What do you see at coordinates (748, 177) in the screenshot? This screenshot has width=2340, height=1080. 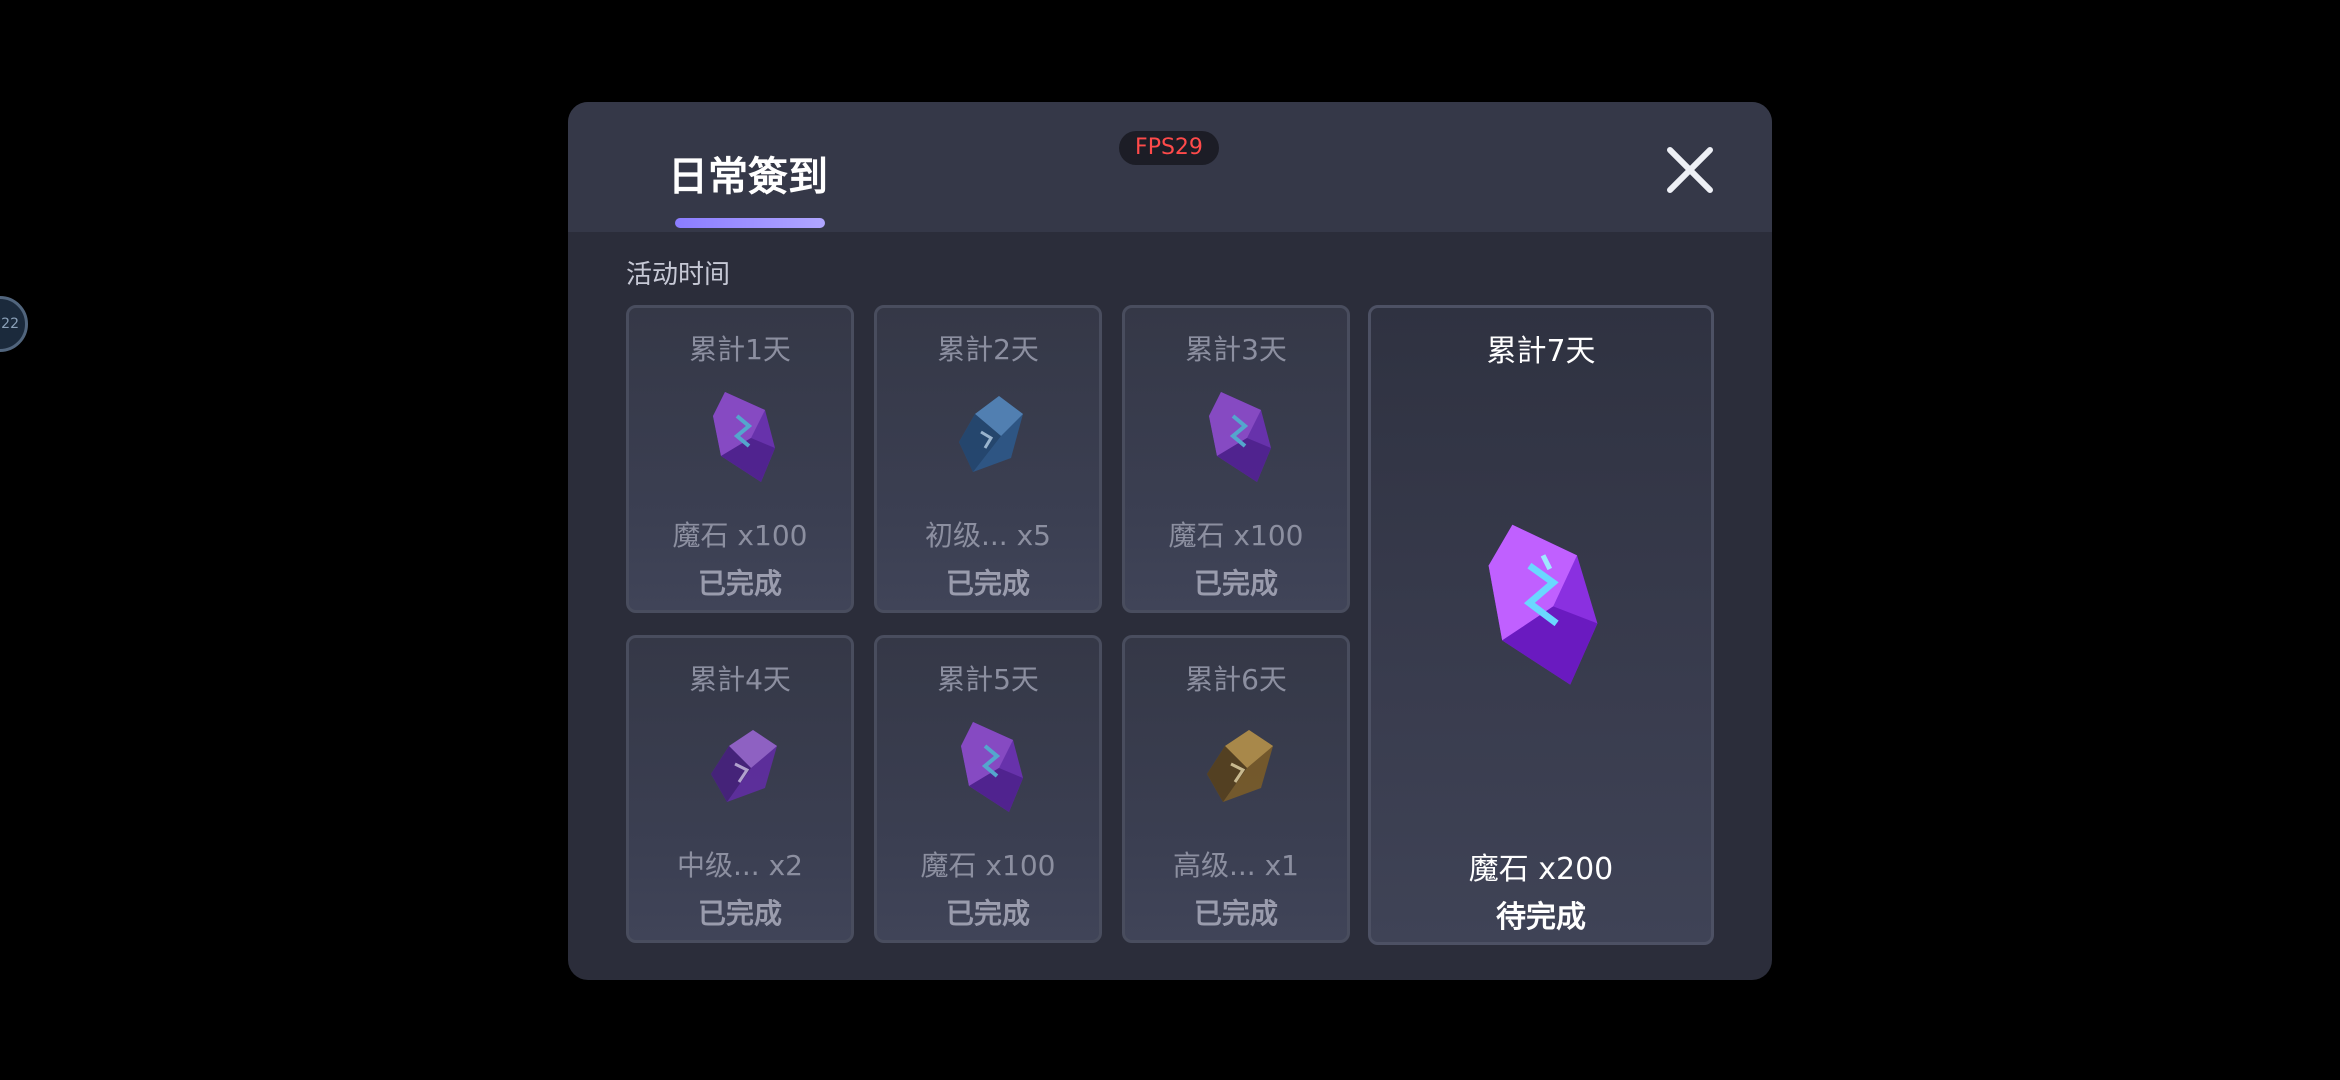 I see `dialog-title: 日常簽到` at bounding box center [748, 177].